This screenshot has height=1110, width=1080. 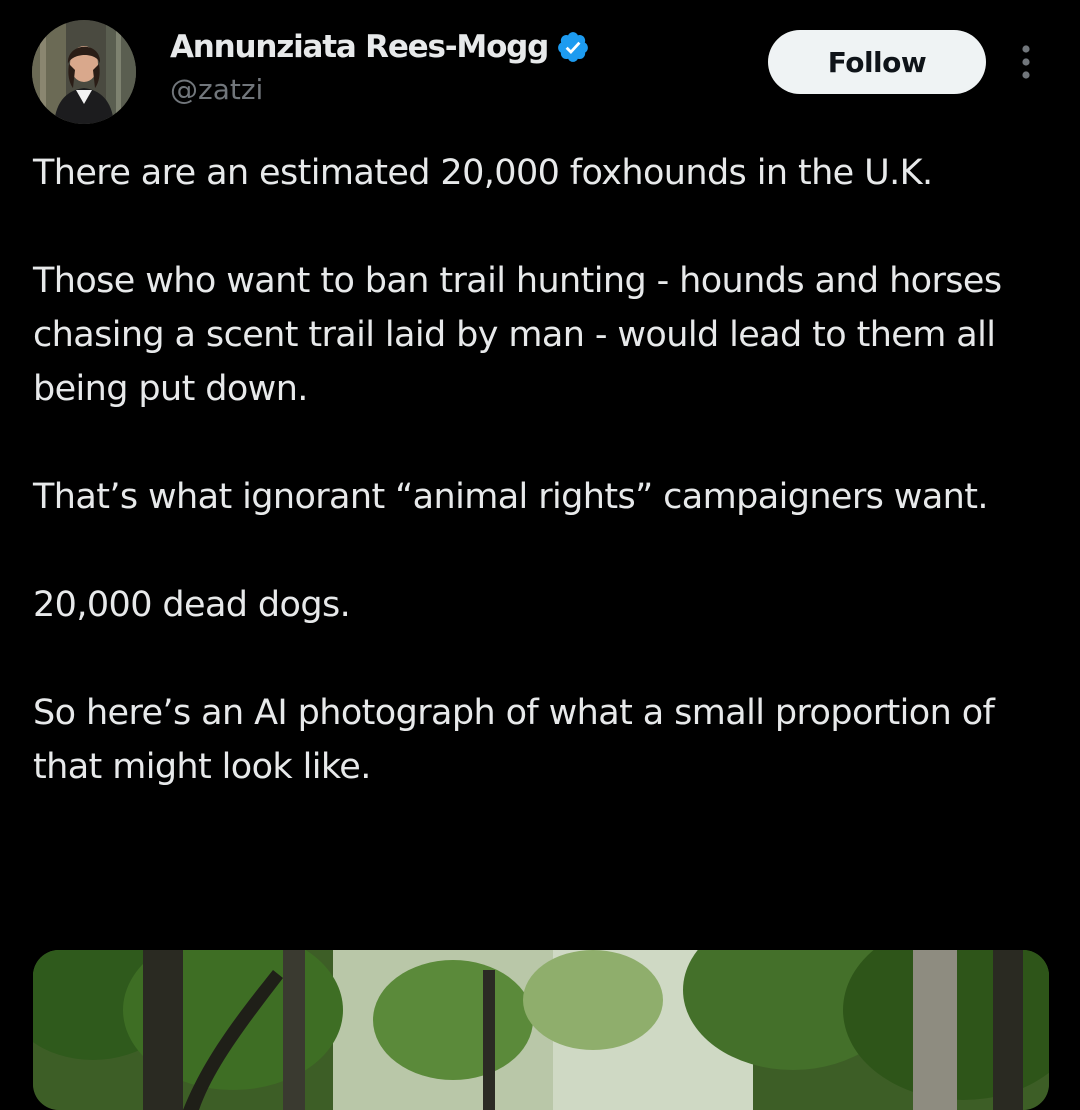 What do you see at coordinates (216, 90) in the screenshot?
I see `author-handle: @zatzi` at bounding box center [216, 90].